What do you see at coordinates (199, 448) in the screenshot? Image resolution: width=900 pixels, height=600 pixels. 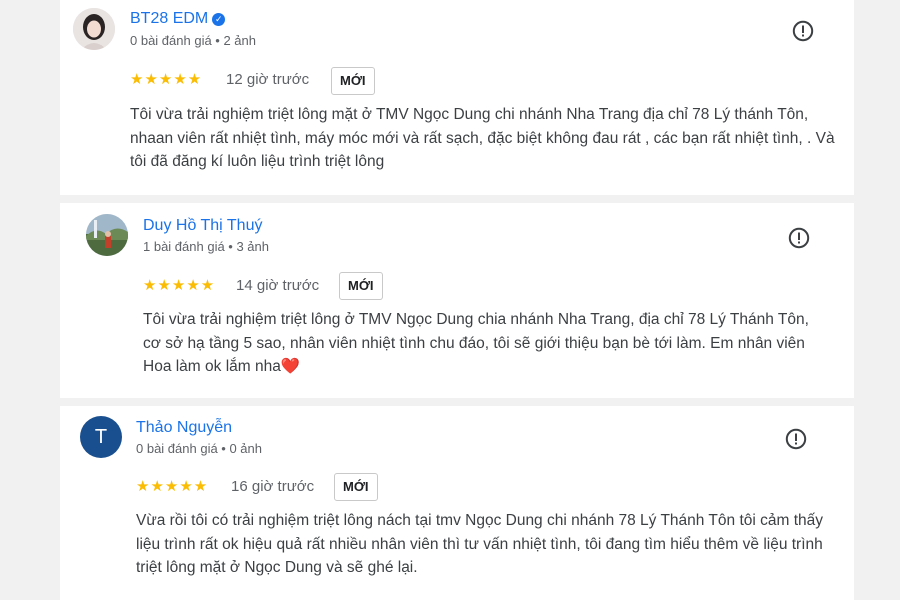 I see `reviewer-meta: 0 bài đánh giá • 0 ảnh` at bounding box center [199, 448].